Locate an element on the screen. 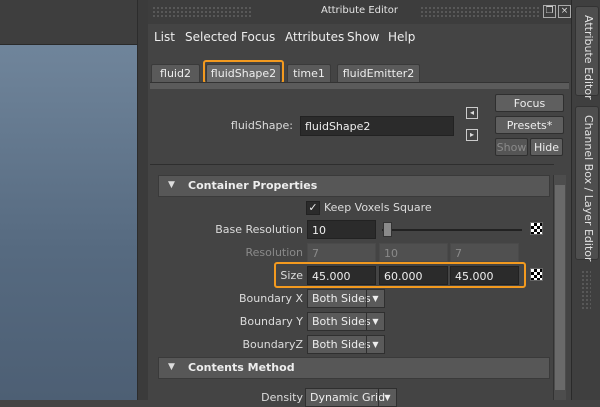 The image size is (600, 407). node-name-field: fluidShape2 is located at coordinates (377, 126).